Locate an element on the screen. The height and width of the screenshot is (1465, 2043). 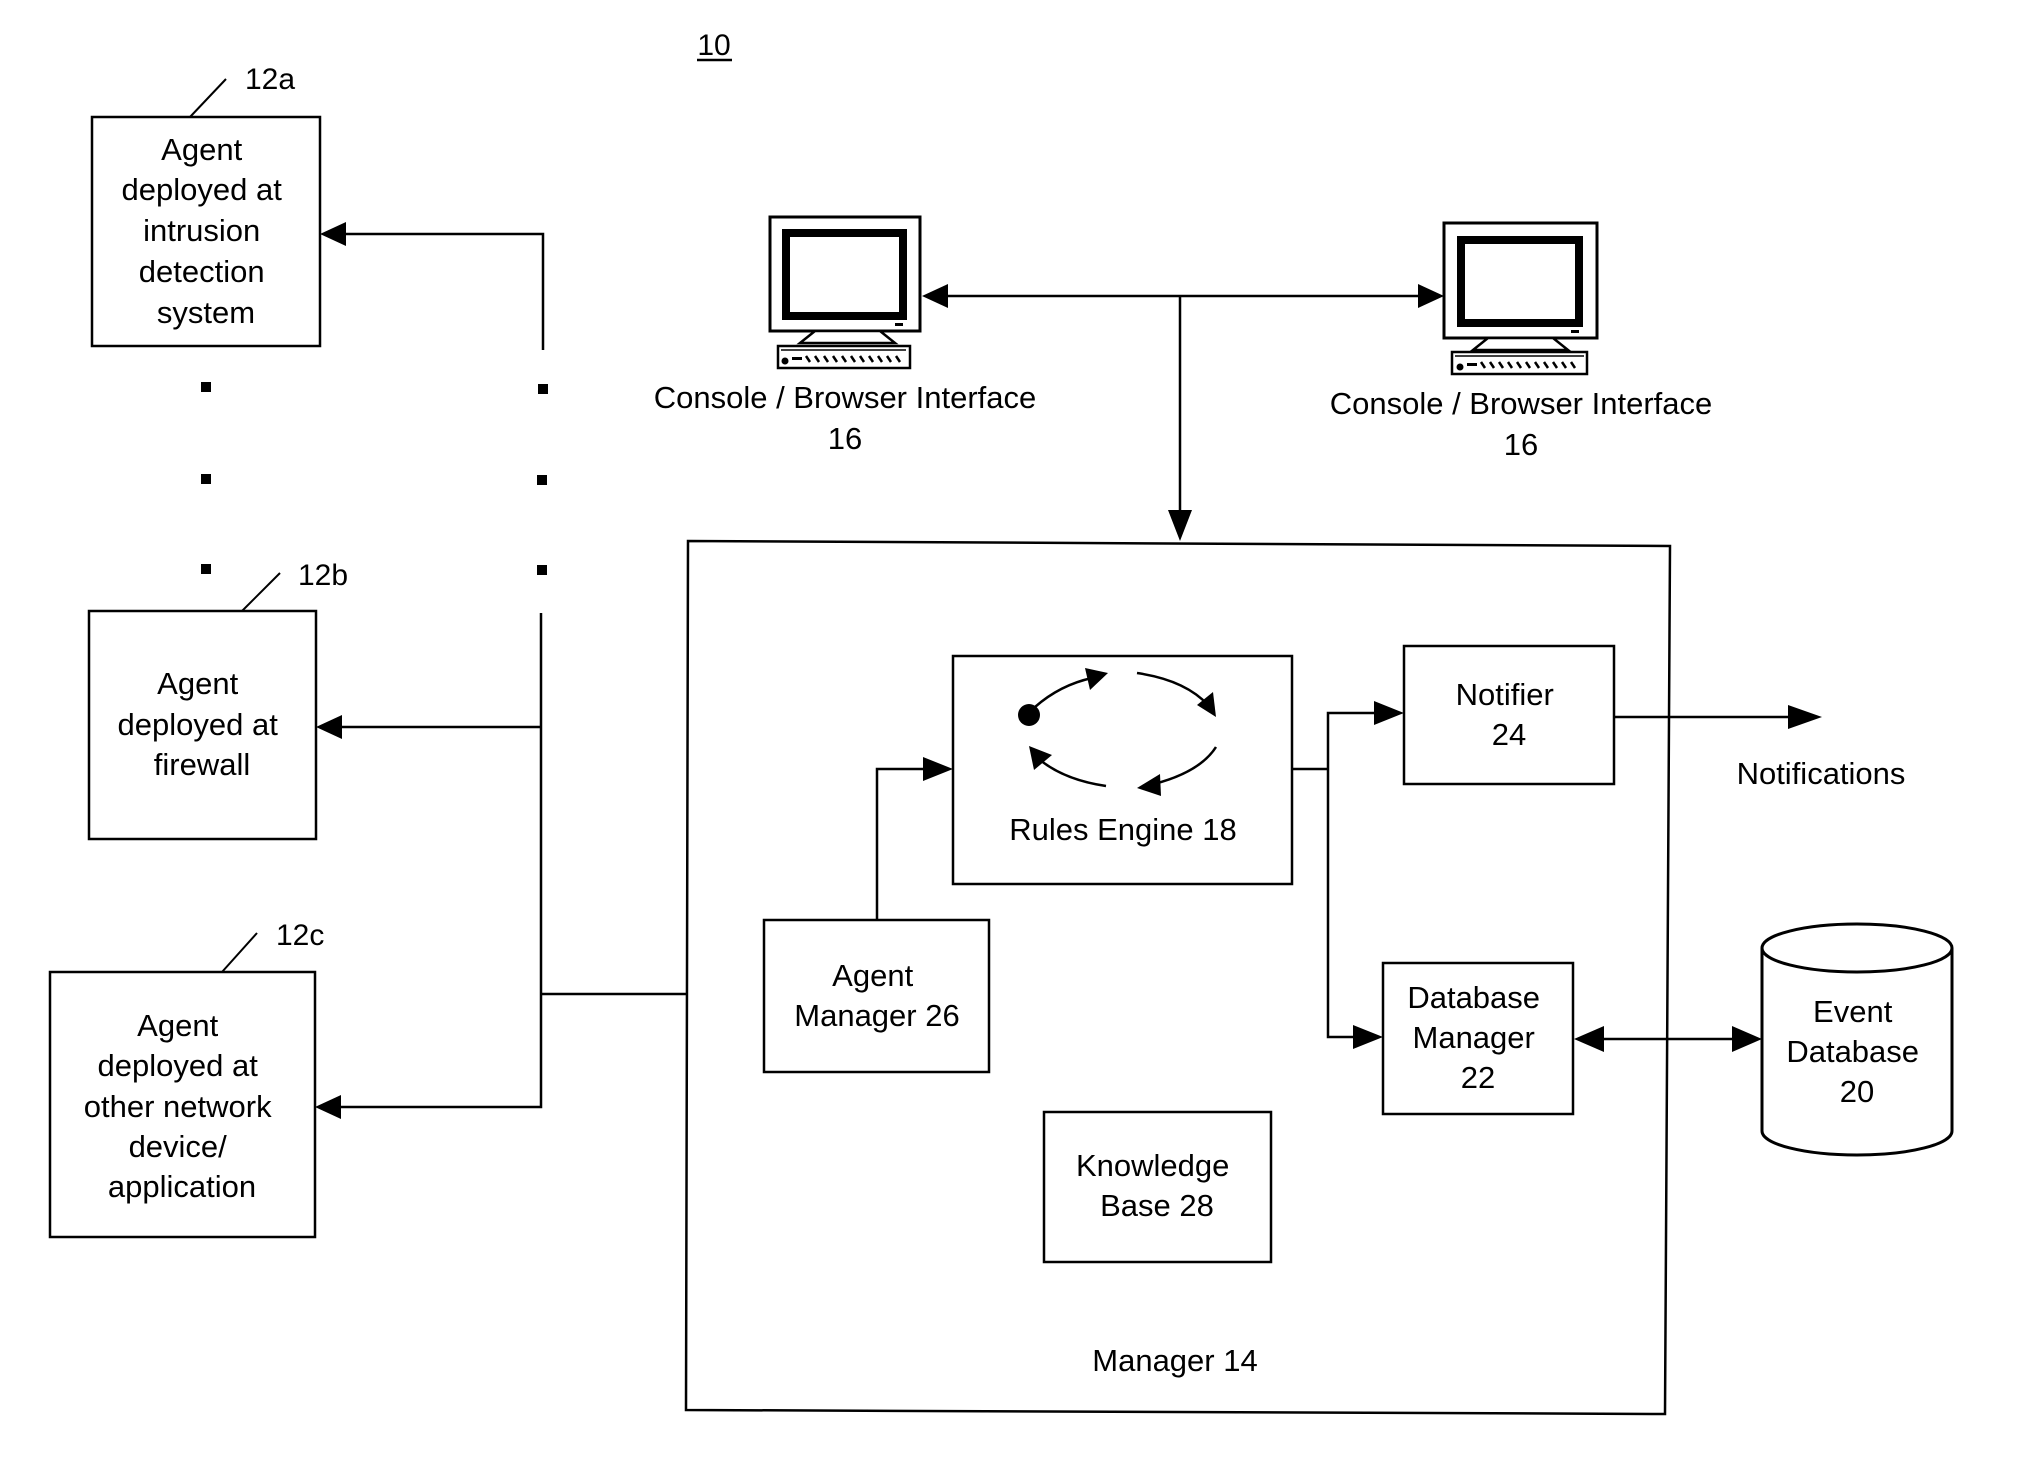
arrowhead-event-database is located at coordinates (1747, 1039).